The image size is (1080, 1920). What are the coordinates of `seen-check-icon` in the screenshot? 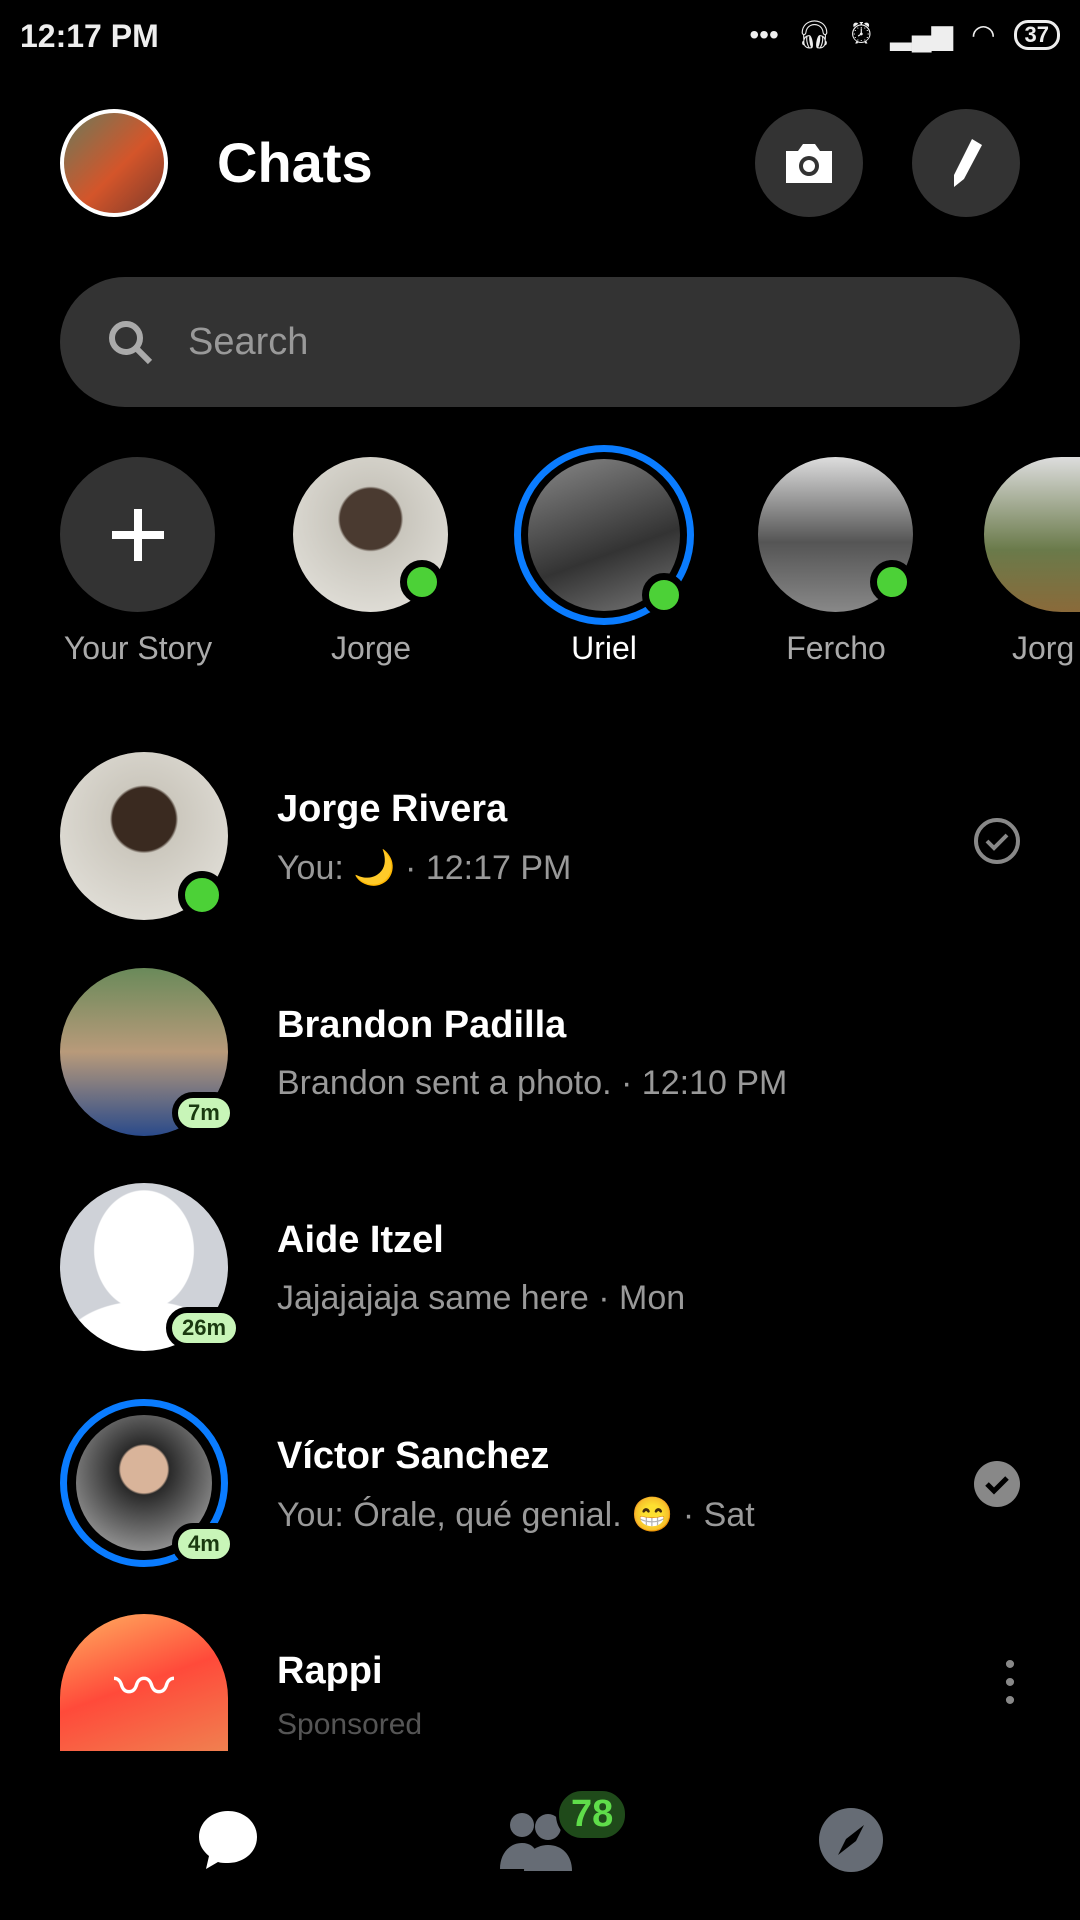 It's located at (997, 1484).